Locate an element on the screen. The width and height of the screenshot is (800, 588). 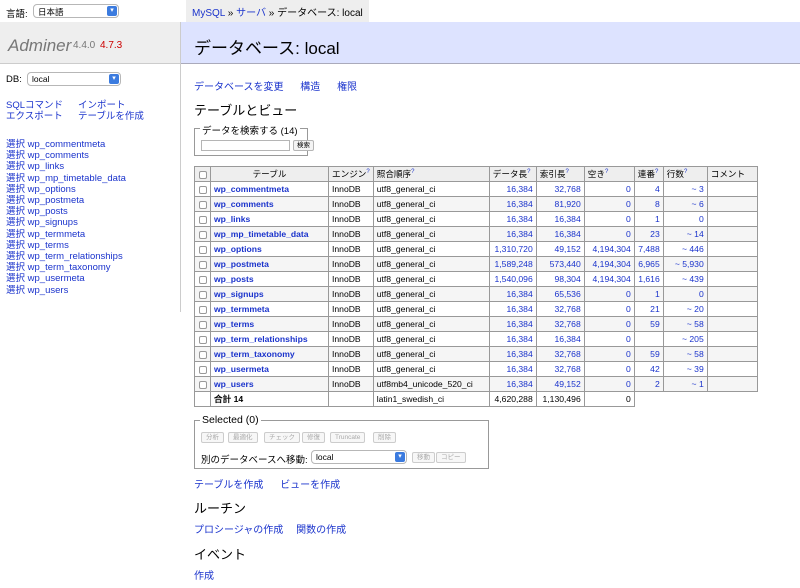
col-table: テーブル is located at coordinates (269, 174).